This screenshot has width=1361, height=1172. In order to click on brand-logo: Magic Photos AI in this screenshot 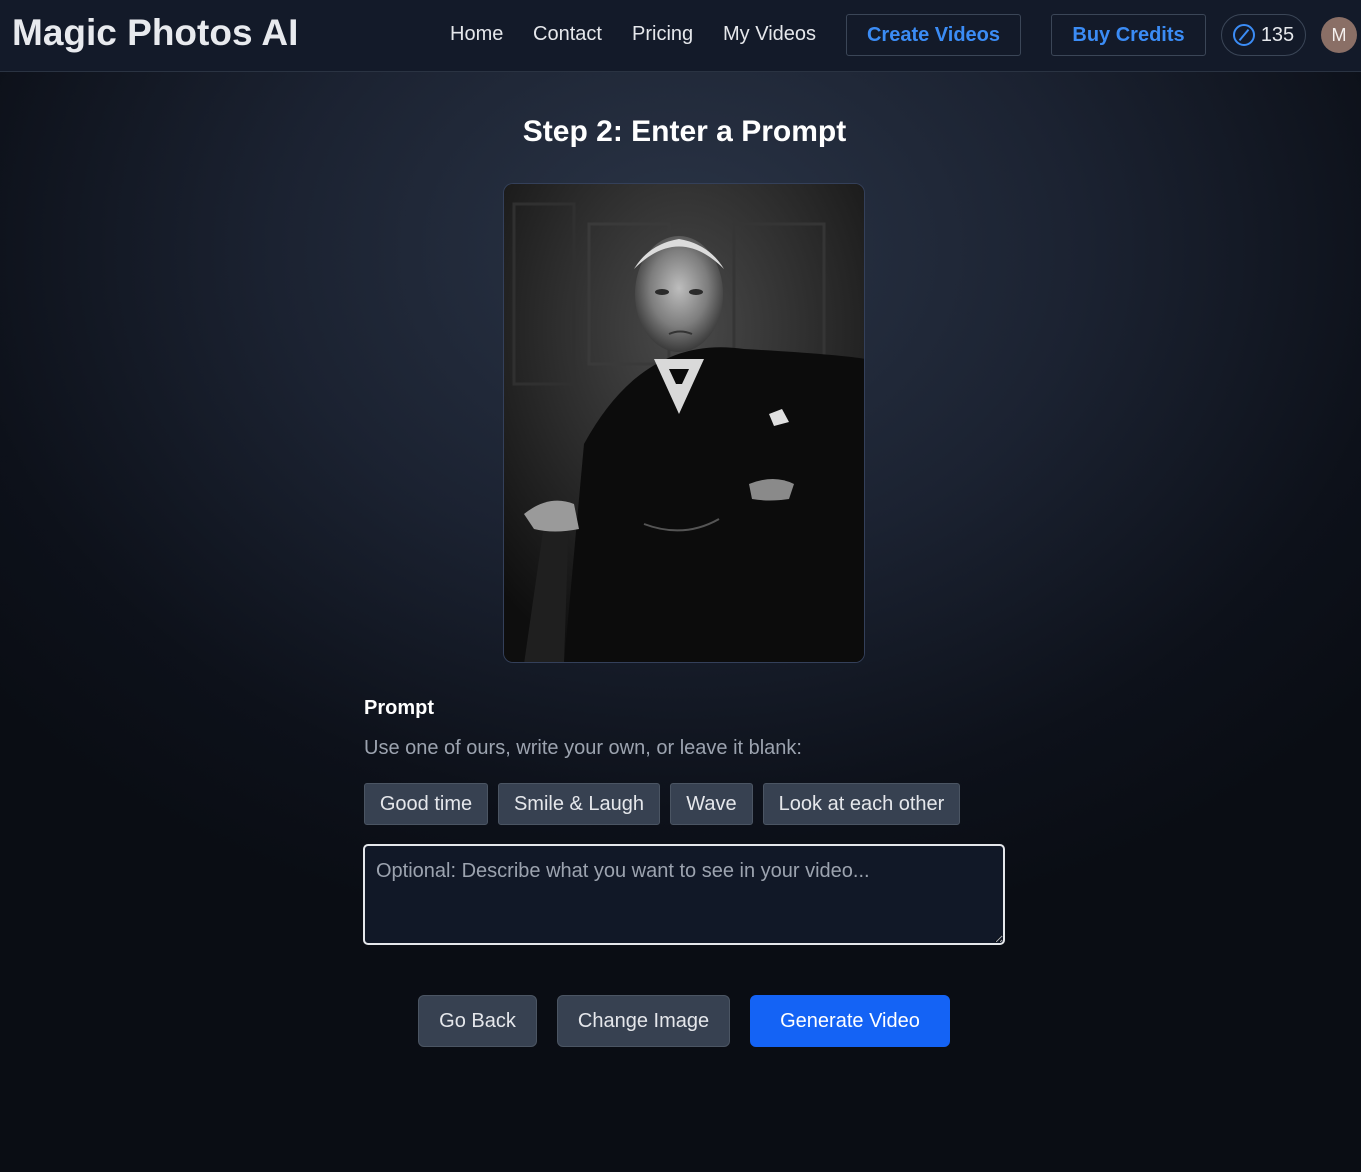, I will do `click(155, 33)`.